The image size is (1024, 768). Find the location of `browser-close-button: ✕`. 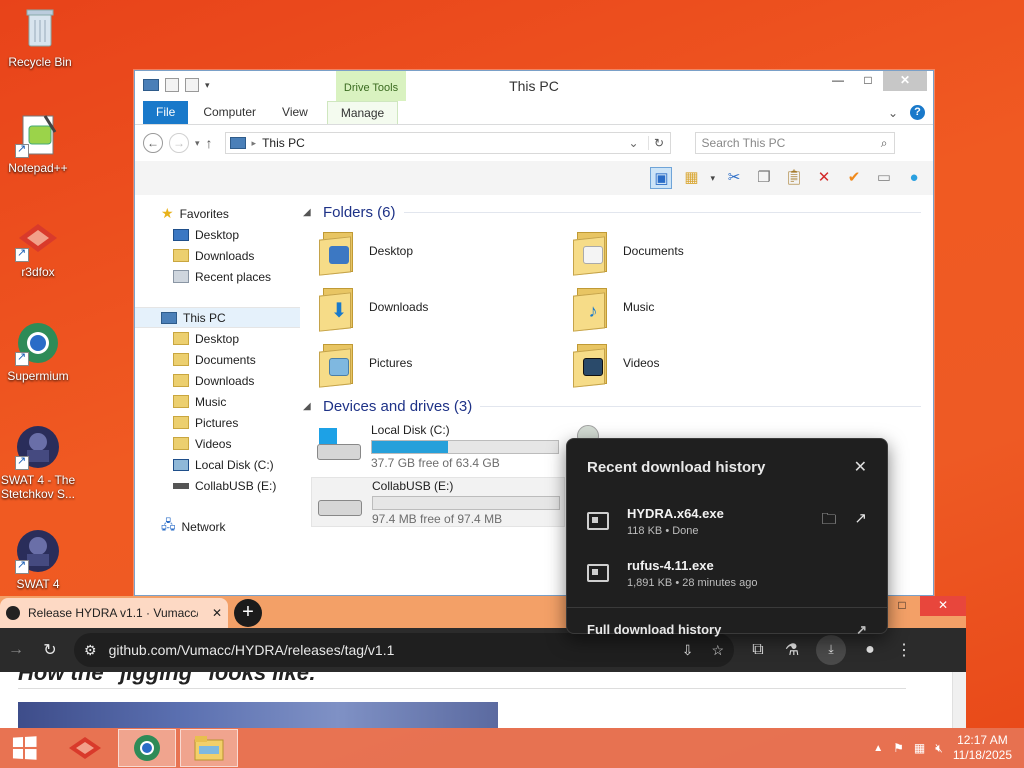

browser-close-button: ✕ is located at coordinates (943, 606).